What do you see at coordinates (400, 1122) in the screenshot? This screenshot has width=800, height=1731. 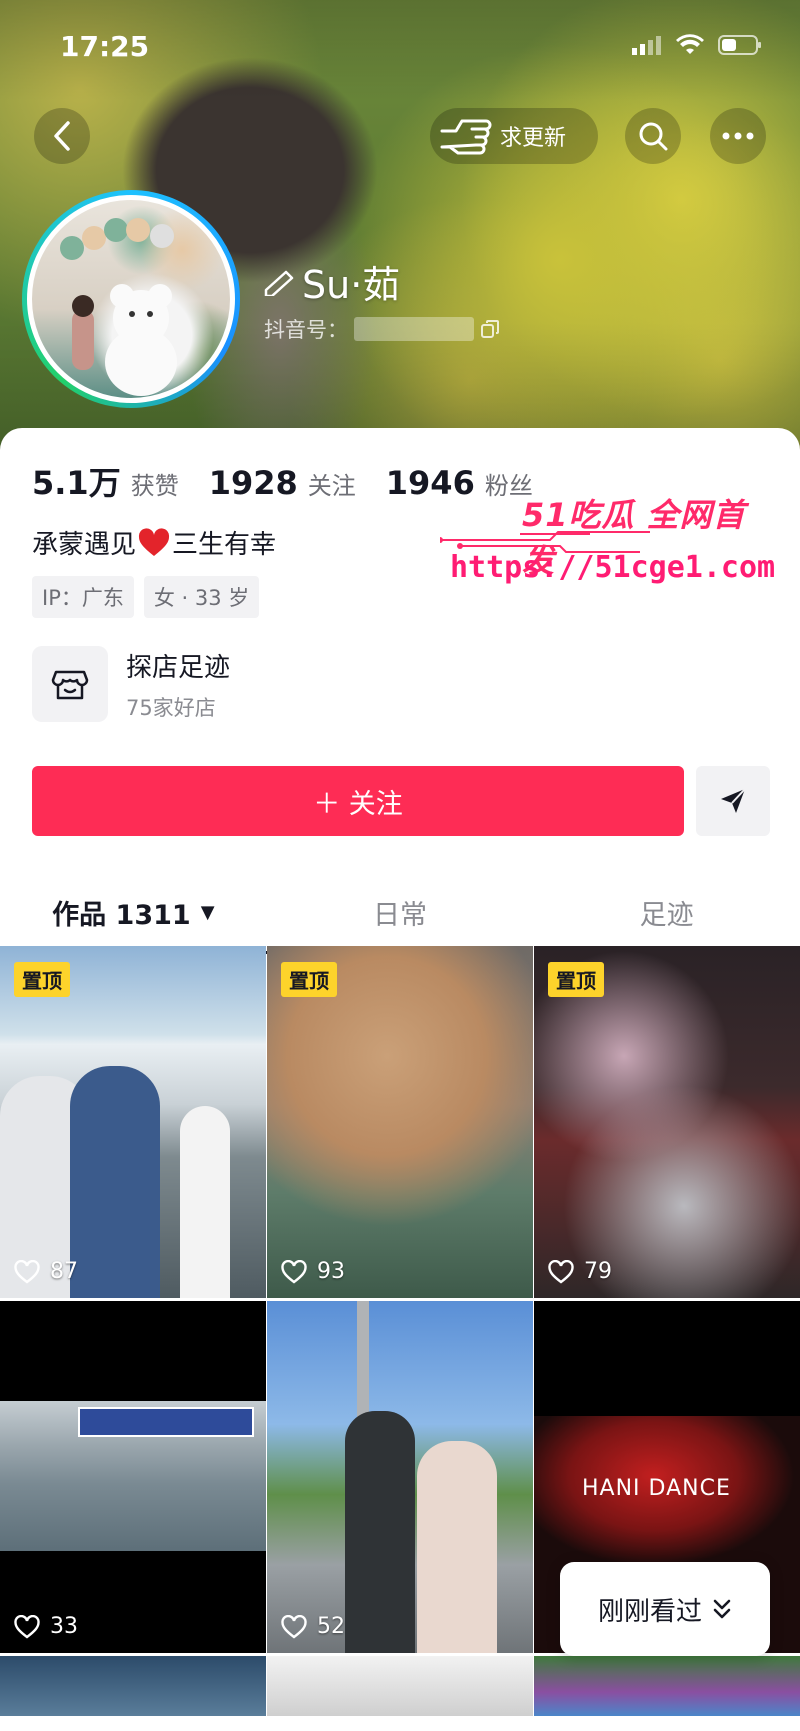 I see `video-thumbnail: 置顶 93` at bounding box center [400, 1122].